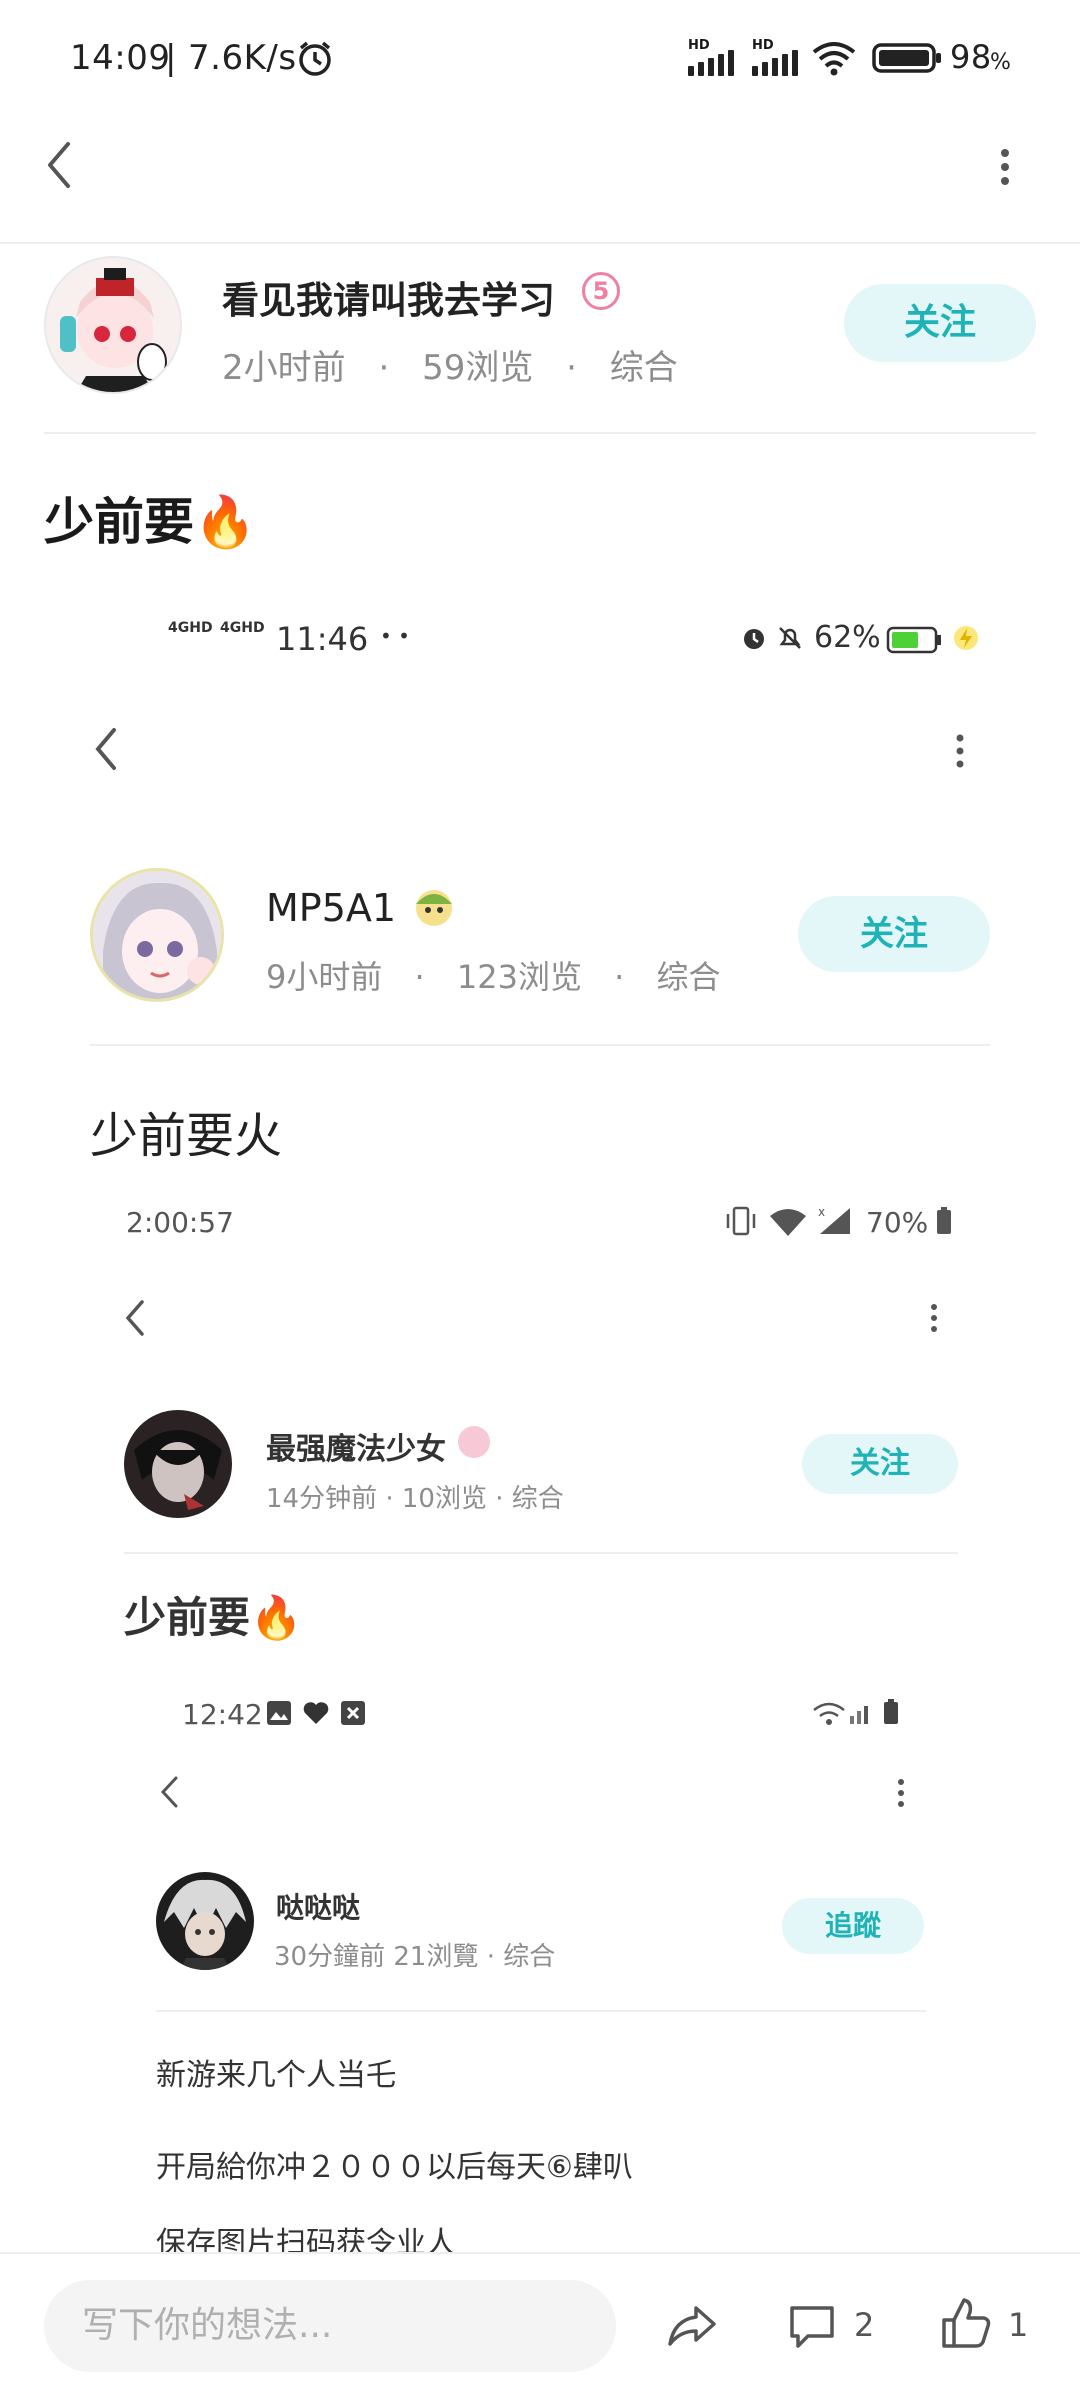  Describe the element at coordinates (415, 1957) in the screenshot. I see `nested-meta-3: 30分鐘前 21浏覽 · 综合` at that location.